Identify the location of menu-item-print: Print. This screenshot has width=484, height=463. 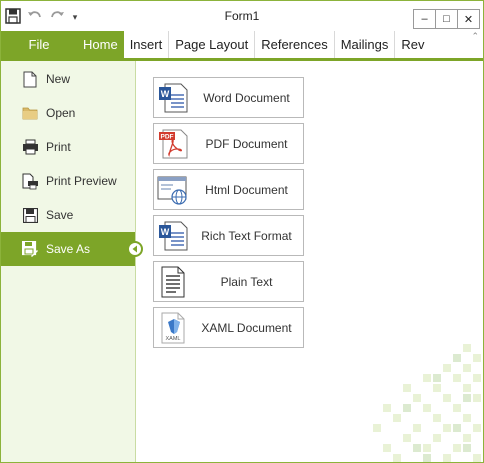
(68, 147).